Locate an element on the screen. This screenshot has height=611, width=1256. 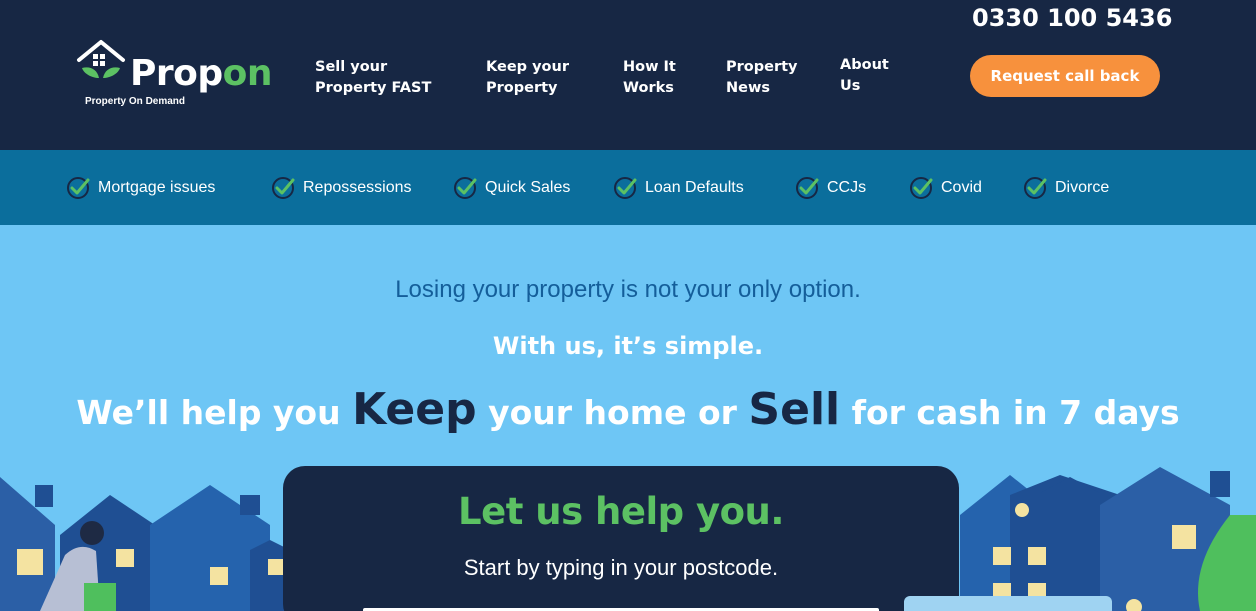
tag-label: Loan Defaults is located at coordinates (694, 187).